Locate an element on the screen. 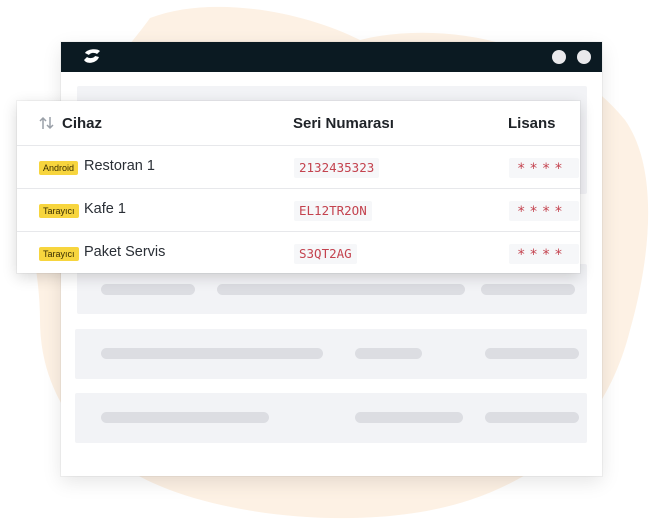 The width and height of the screenshot is (657, 525). app-logo-icon is located at coordinates (92, 56).